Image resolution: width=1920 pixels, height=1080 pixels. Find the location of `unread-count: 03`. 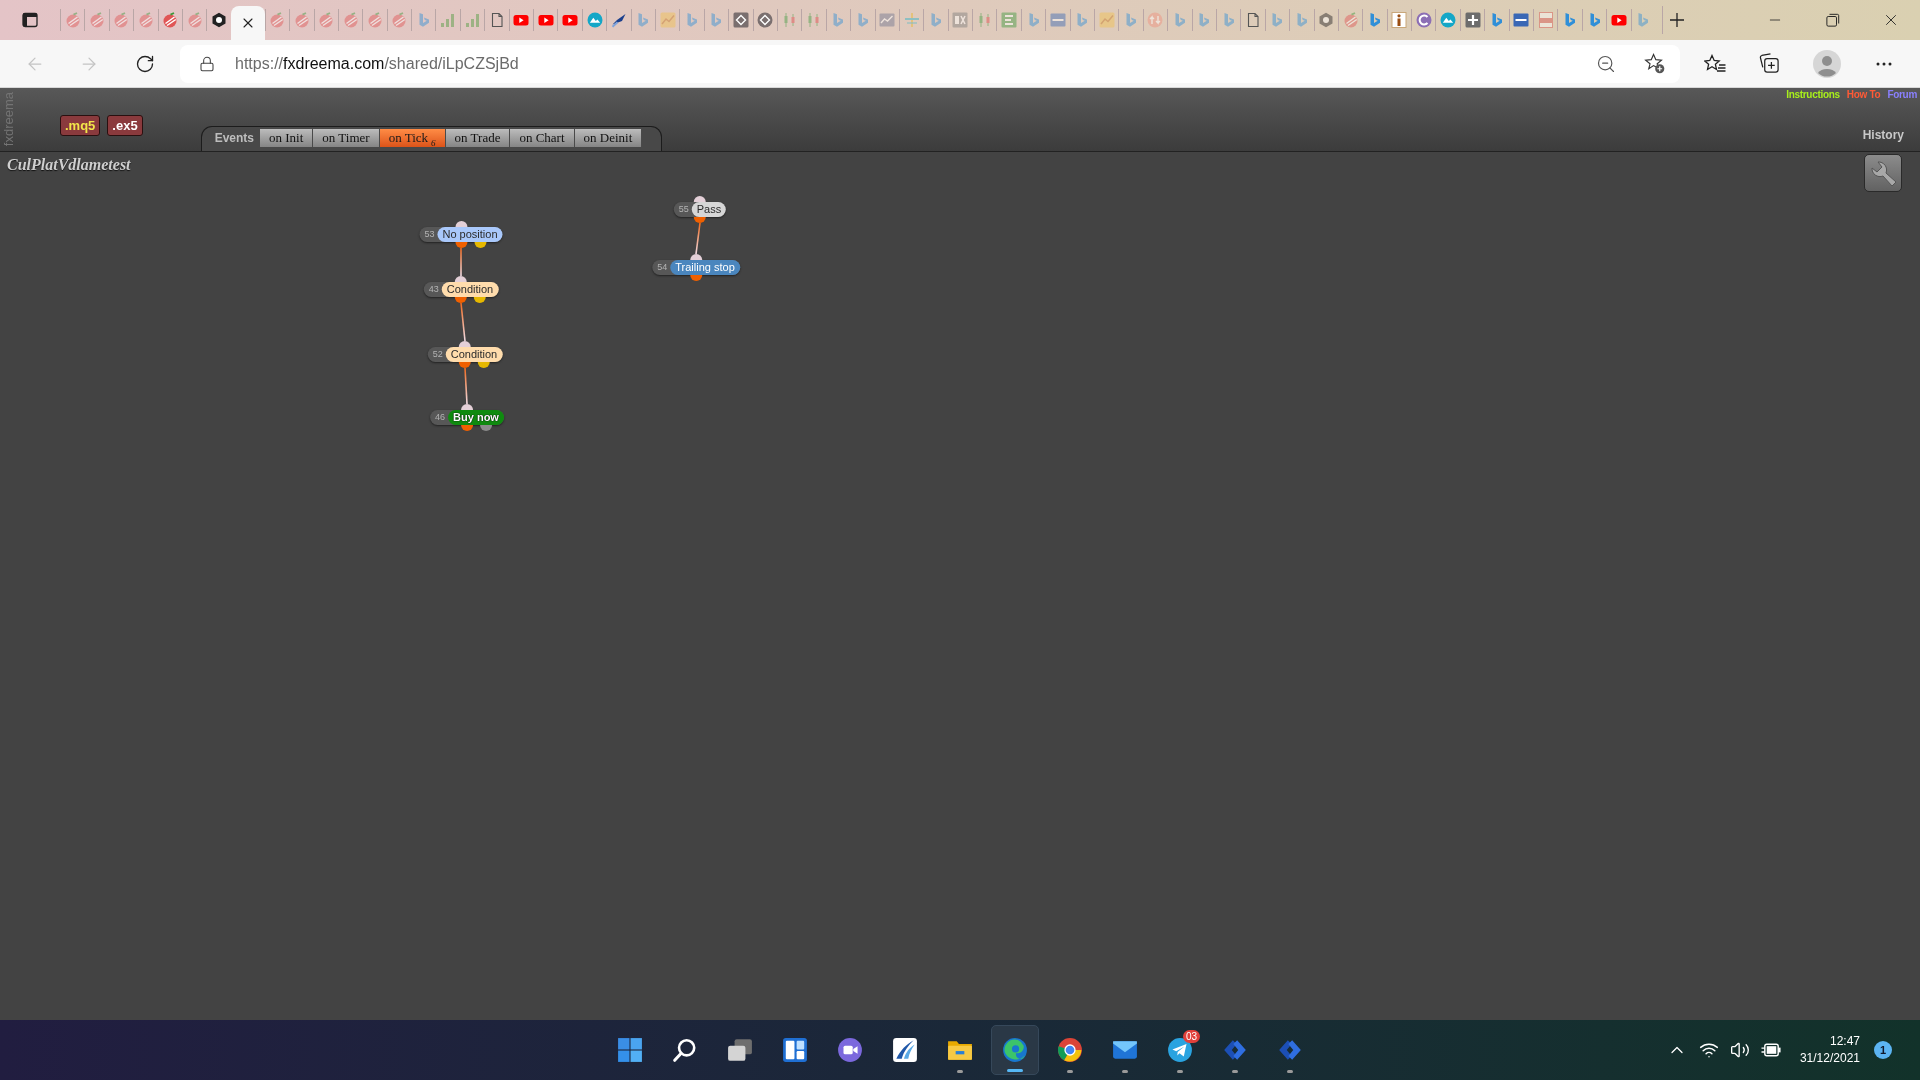

unread-count: 03 is located at coordinates (1191, 1036).